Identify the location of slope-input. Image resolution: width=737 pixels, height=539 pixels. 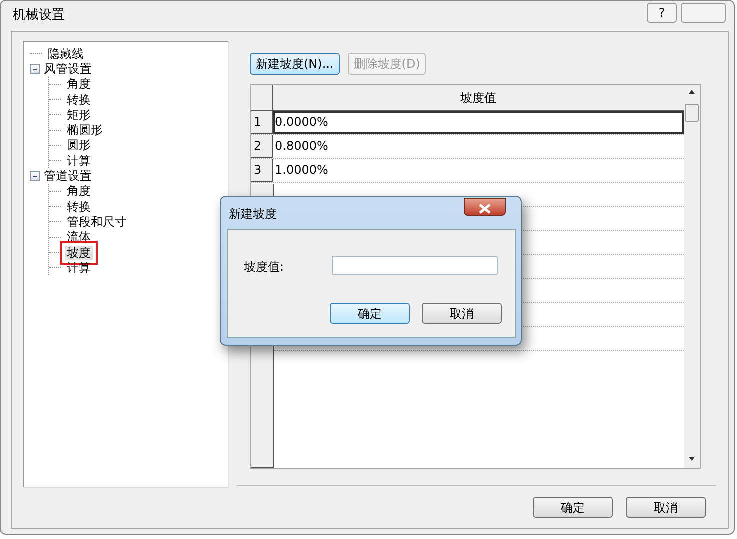
(415, 265).